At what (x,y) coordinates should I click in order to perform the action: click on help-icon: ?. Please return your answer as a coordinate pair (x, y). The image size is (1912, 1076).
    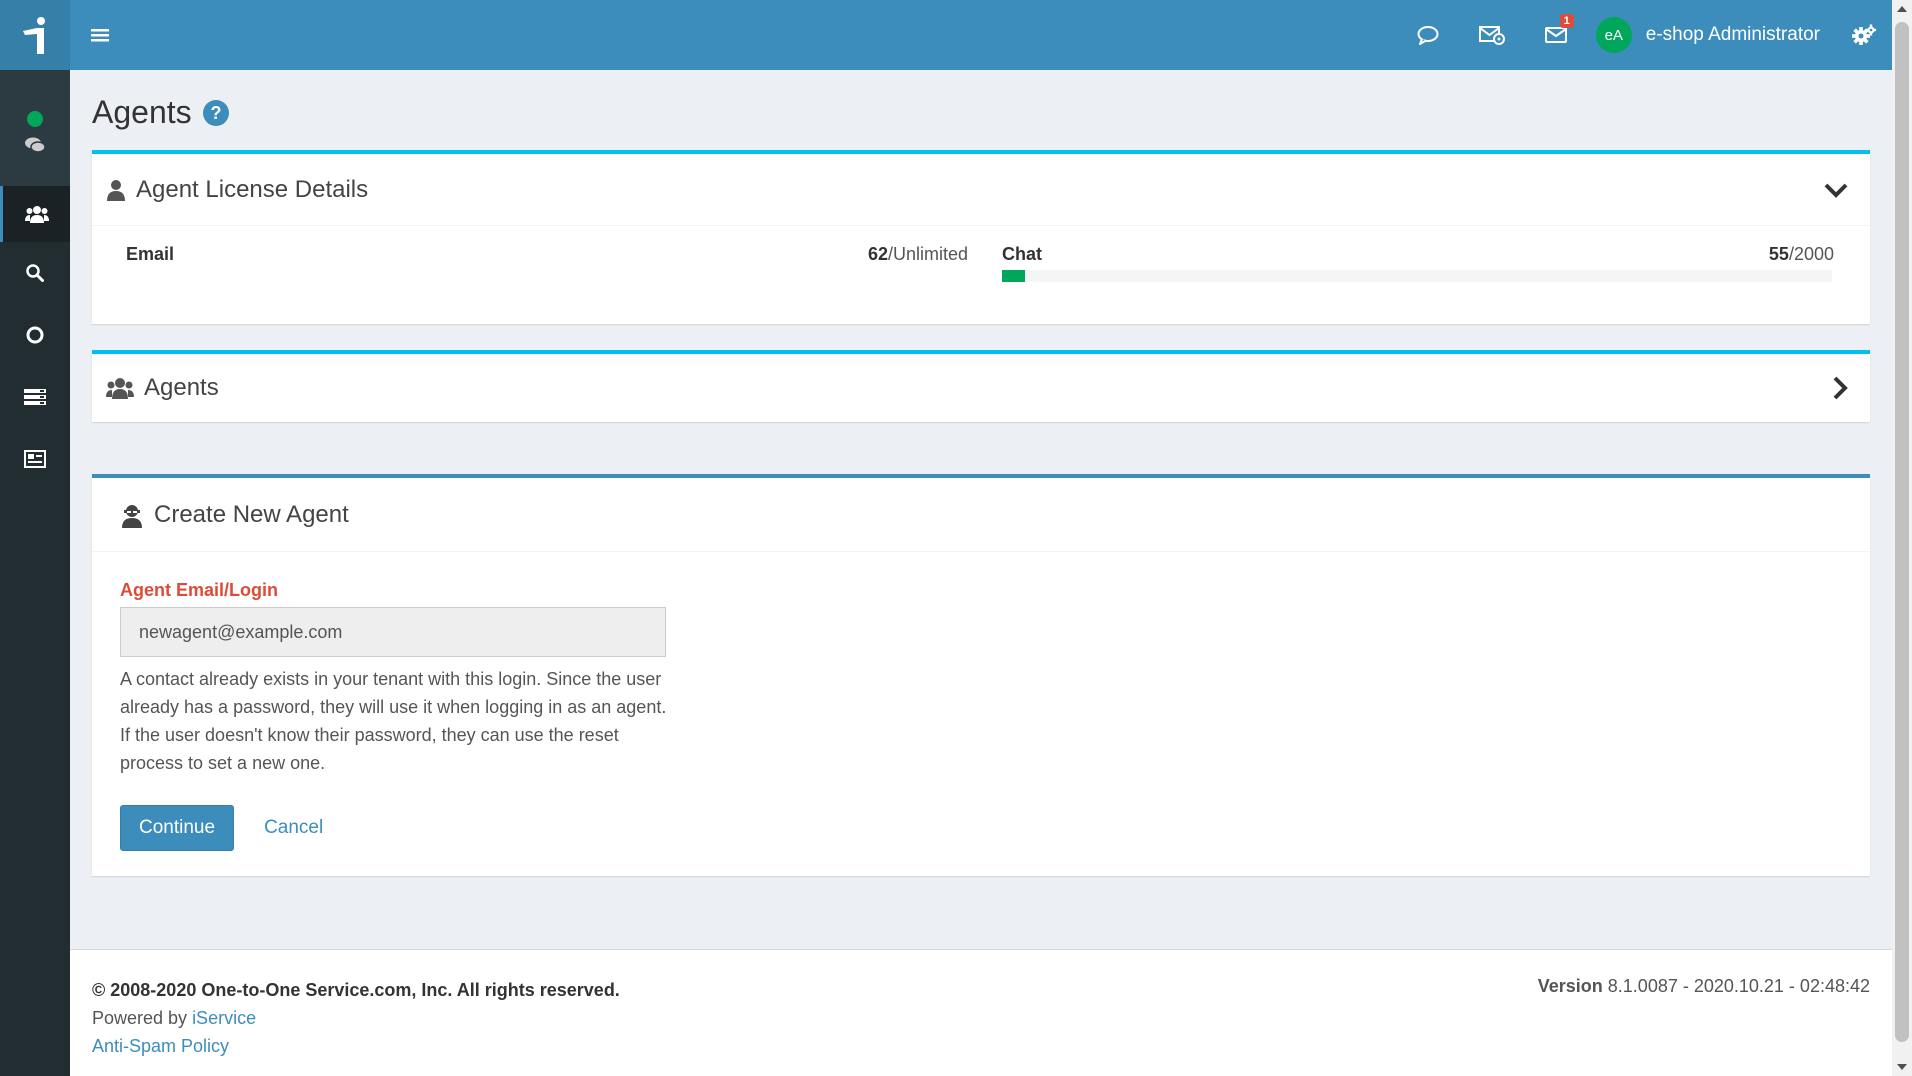
    Looking at the image, I should click on (216, 113).